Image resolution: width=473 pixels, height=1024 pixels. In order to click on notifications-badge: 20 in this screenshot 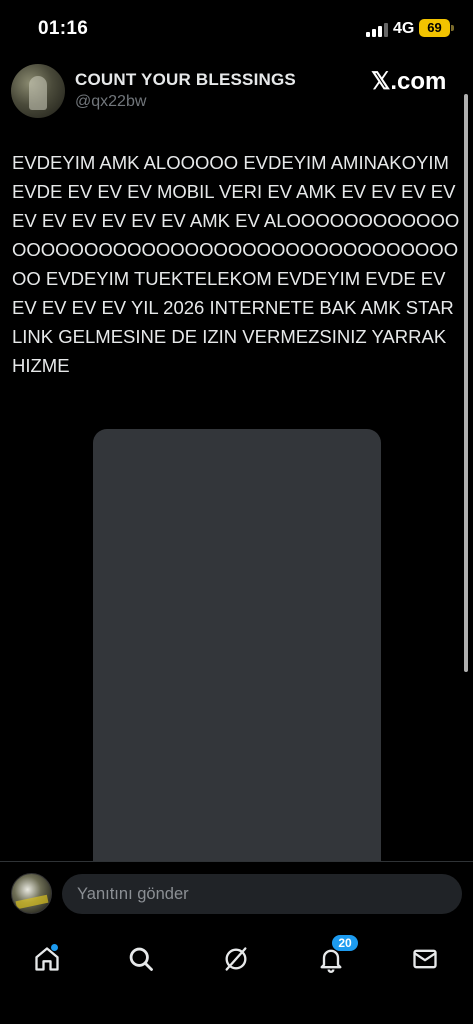, I will do `click(345, 943)`.